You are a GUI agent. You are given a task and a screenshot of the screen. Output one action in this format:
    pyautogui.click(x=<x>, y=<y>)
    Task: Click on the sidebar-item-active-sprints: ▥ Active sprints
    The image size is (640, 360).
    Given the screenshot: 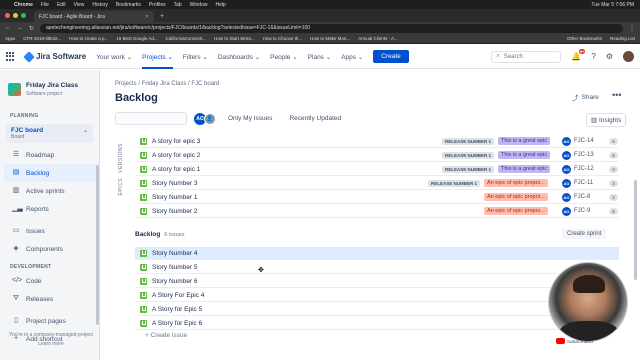 What is the action you would take?
    pyautogui.click(x=49, y=191)
    